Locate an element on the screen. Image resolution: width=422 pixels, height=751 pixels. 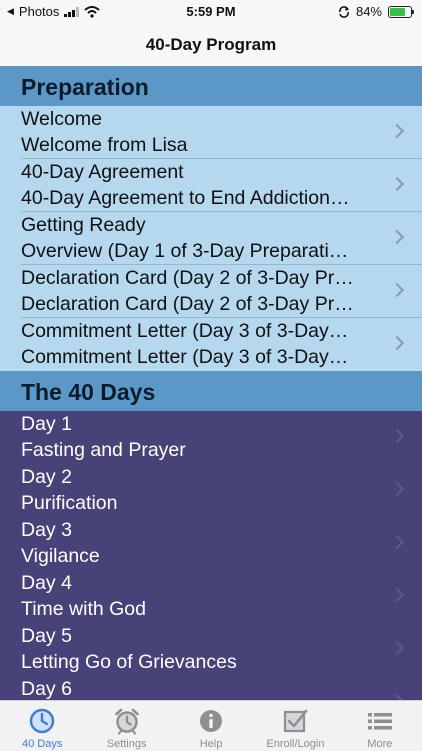
tab-enroll-login: Enroll/Login is located at coordinates (295, 726).